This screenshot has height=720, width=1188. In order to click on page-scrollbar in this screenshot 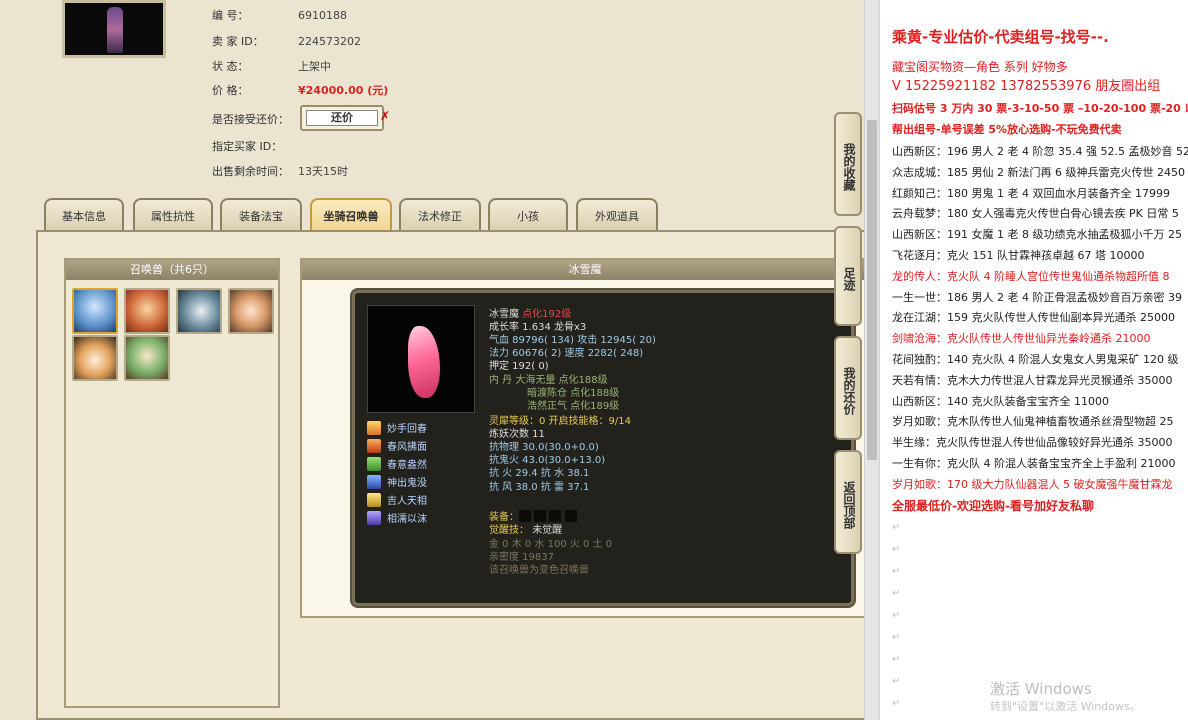, I will do `click(871, 360)`.